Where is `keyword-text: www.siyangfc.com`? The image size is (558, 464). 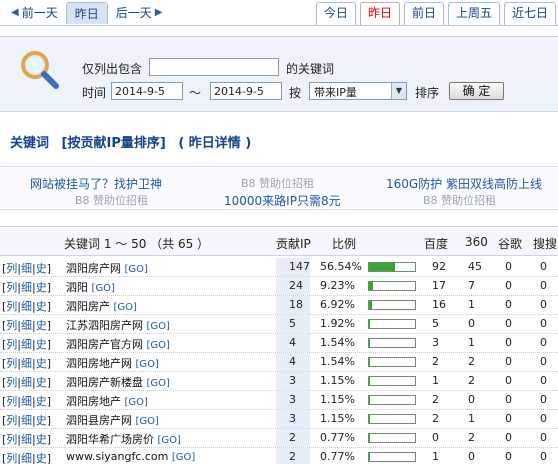
keyword-text: www.siyangfc.com is located at coordinates (117, 456).